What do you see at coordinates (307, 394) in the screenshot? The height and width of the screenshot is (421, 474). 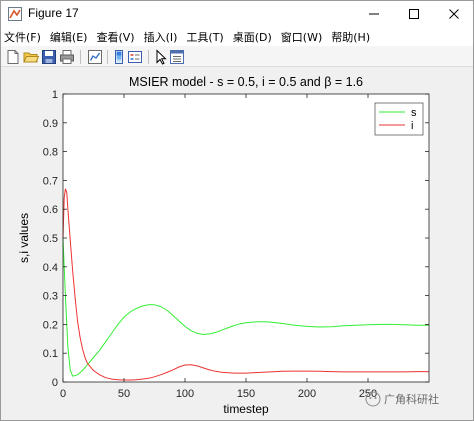 I see `x-tick-label: 200` at bounding box center [307, 394].